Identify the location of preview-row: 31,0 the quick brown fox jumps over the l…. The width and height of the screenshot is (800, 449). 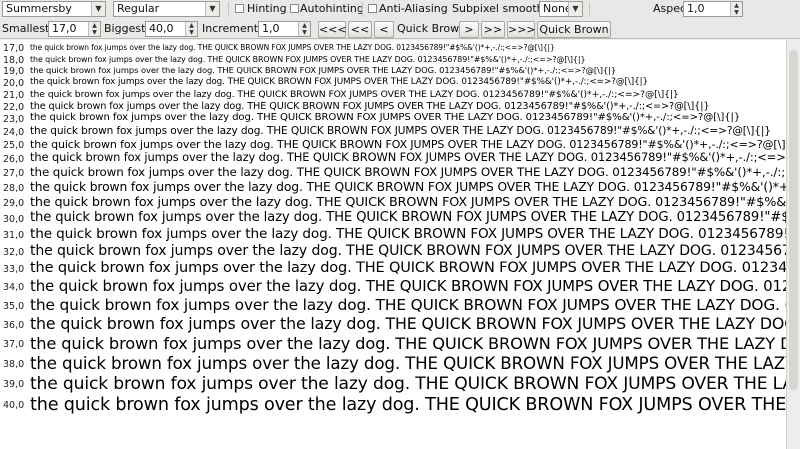
(400, 234).